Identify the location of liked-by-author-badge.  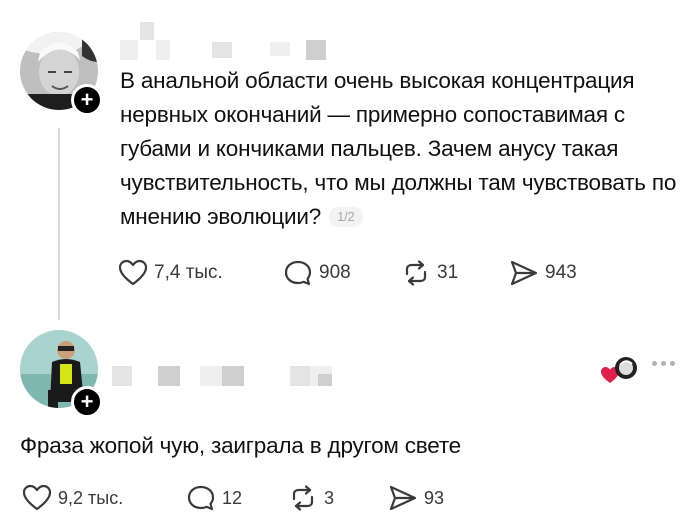
(620, 371).